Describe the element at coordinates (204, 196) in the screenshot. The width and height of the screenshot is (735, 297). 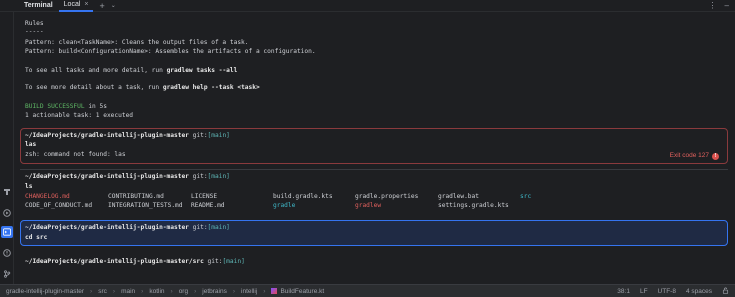
I see `ls-entry: LICENSE` at that location.